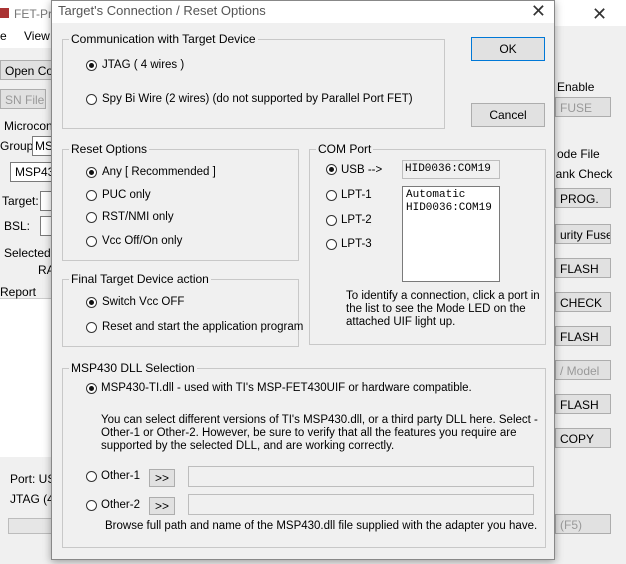  What do you see at coordinates (91, 195) in the screenshot?
I see `reset-puc-radio` at bounding box center [91, 195].